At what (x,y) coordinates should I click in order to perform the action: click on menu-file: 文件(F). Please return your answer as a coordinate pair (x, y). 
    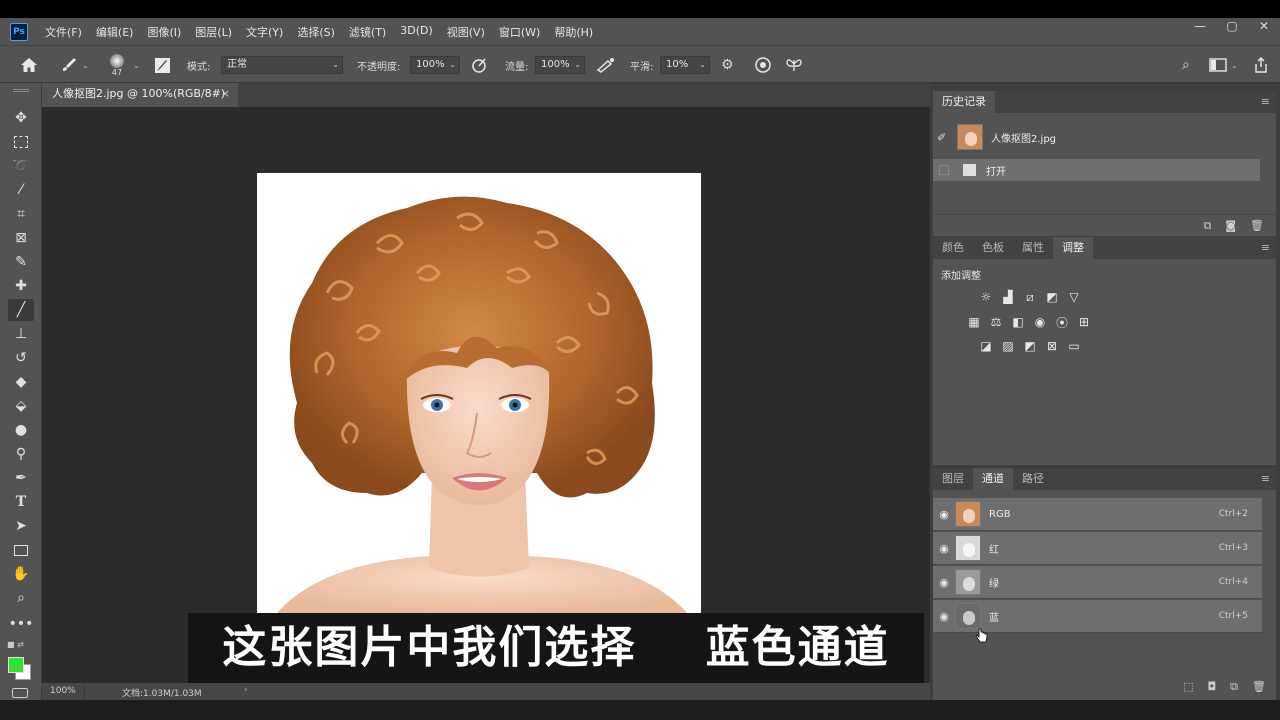
    Looking at the image, I should click on (63, 32).